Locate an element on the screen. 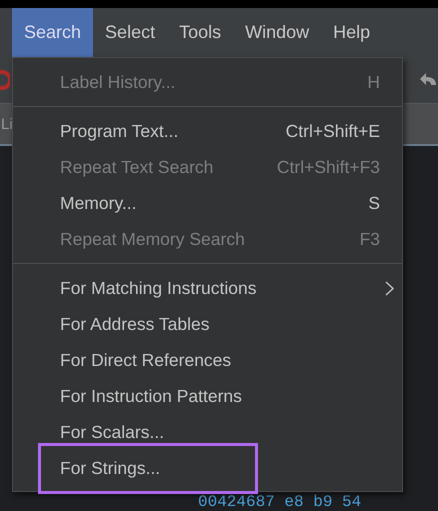 The height and width of the screenshot is (511, 438). menu-item: Program Text... Ctrl+Shift+E is located at coordinates (207, 131).